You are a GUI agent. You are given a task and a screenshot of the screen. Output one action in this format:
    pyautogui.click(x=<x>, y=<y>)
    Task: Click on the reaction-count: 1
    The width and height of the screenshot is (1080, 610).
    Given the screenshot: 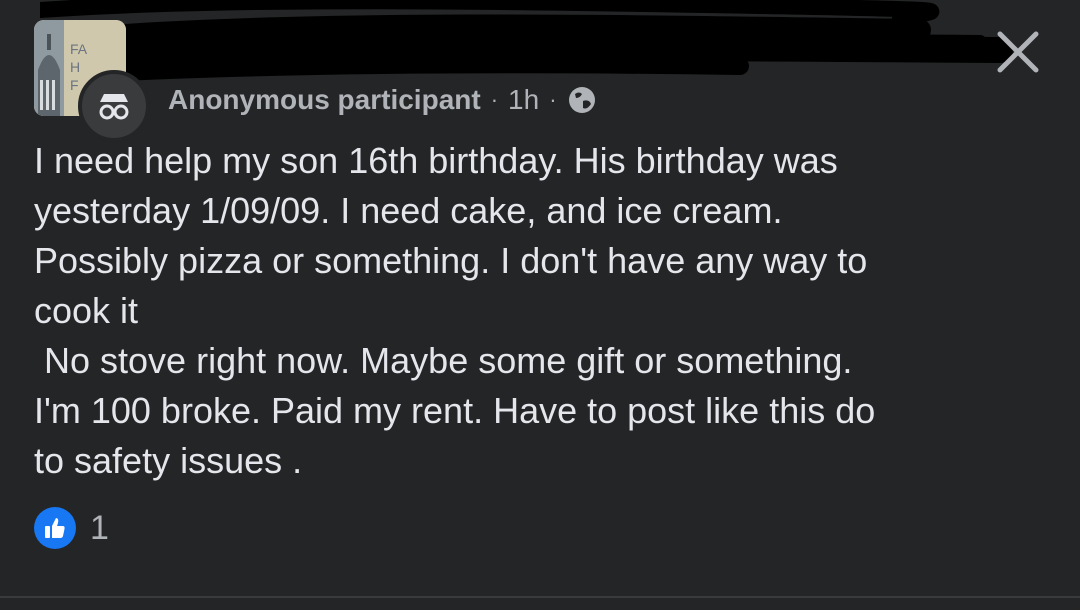 What is the action you would take?
    pyautogui.click(x=99, y=527)
    